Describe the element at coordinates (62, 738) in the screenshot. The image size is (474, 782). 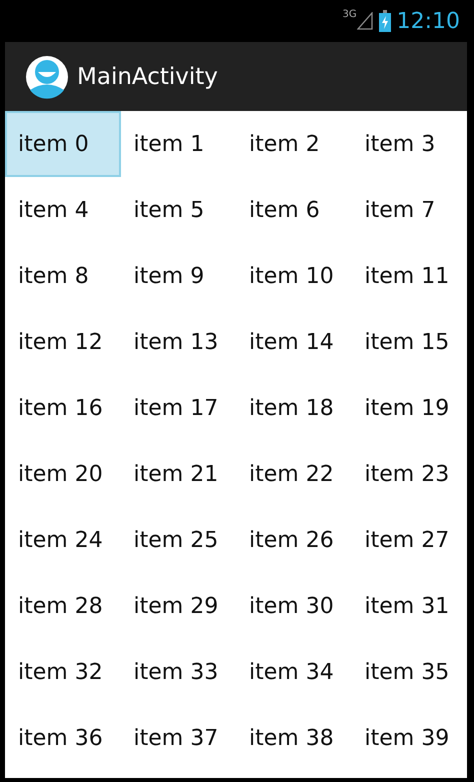
I see `grid-item: item 36` at that location.